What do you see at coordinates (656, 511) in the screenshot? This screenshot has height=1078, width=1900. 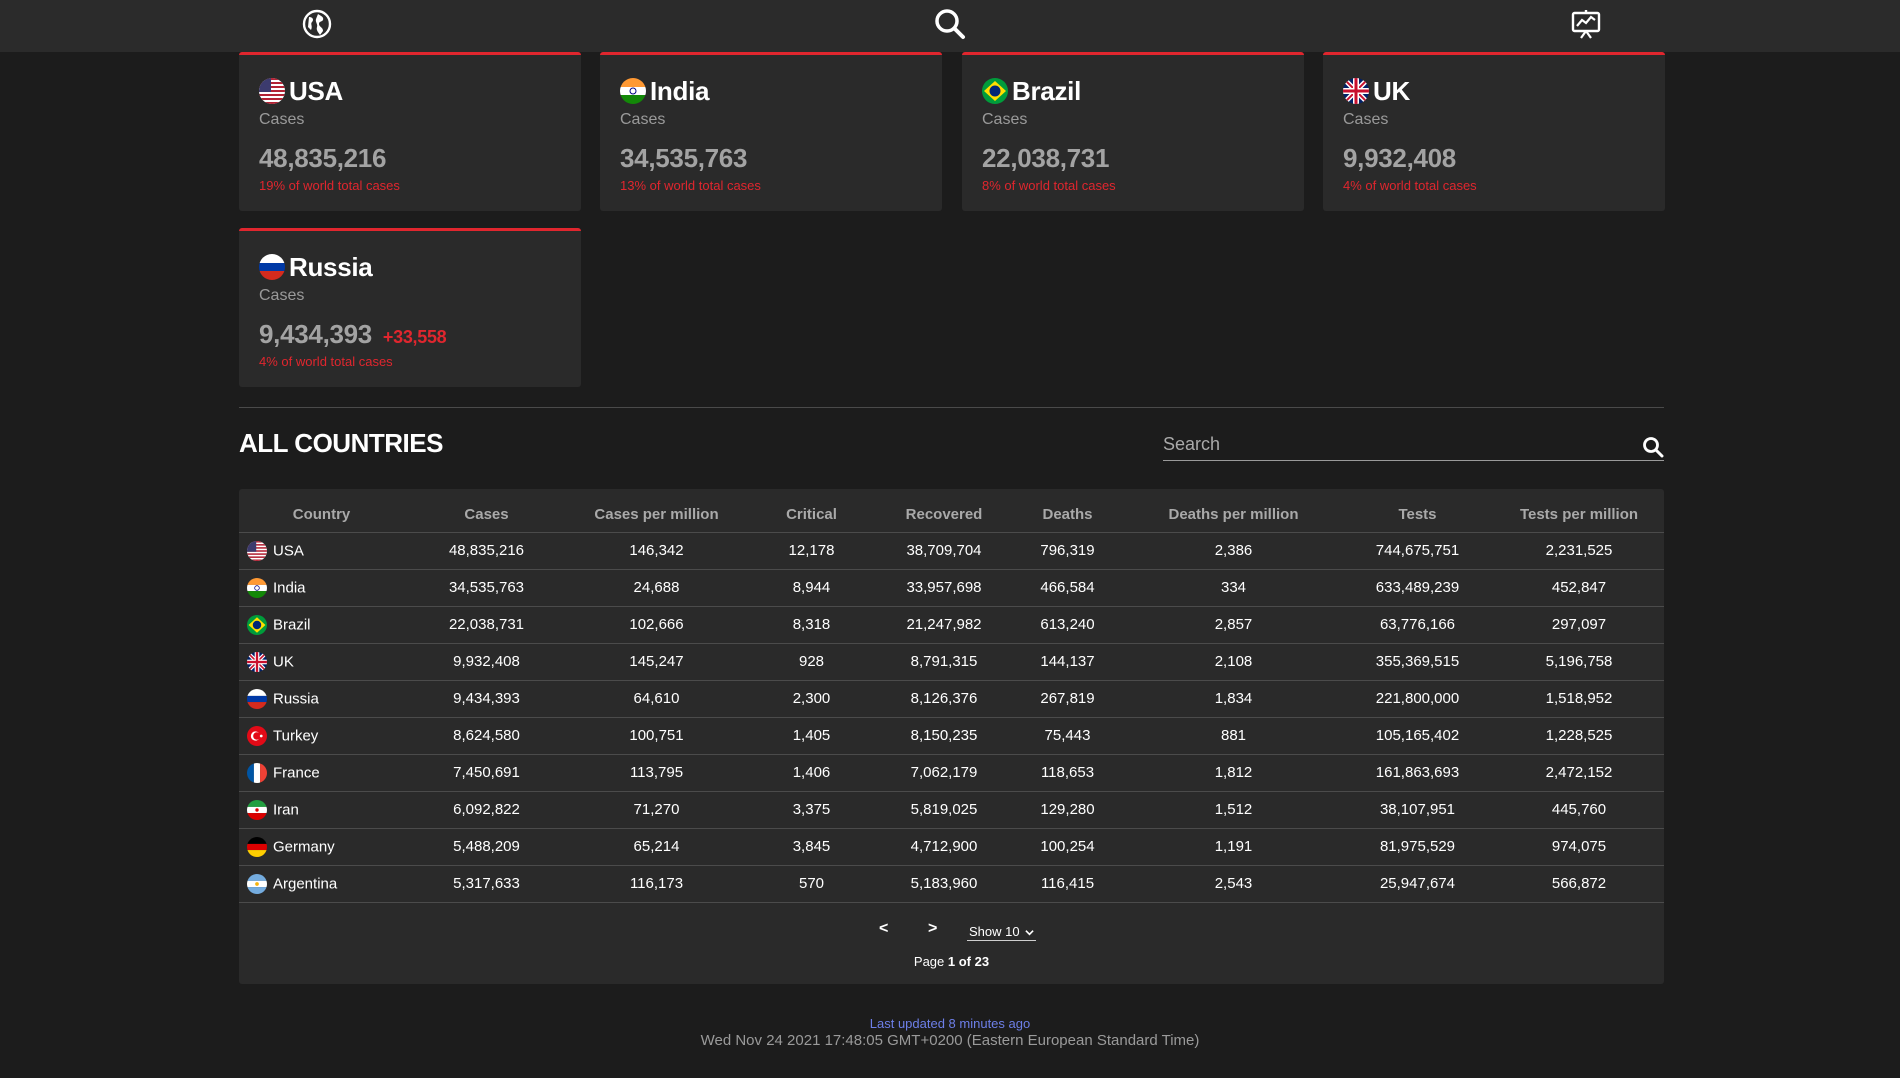 I see `column-header-cases-per-million: Cases per million` at bounding box center [656, 511].